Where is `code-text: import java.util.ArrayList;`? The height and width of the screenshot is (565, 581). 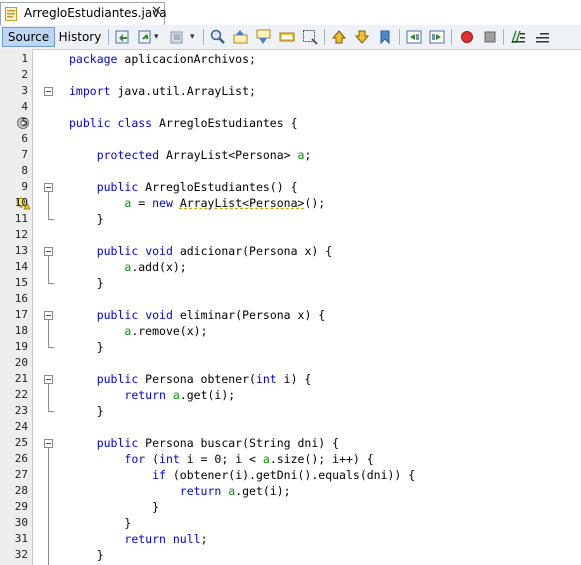
code-text: import java.util.ArrayList; is located at coordinates (162, 91).